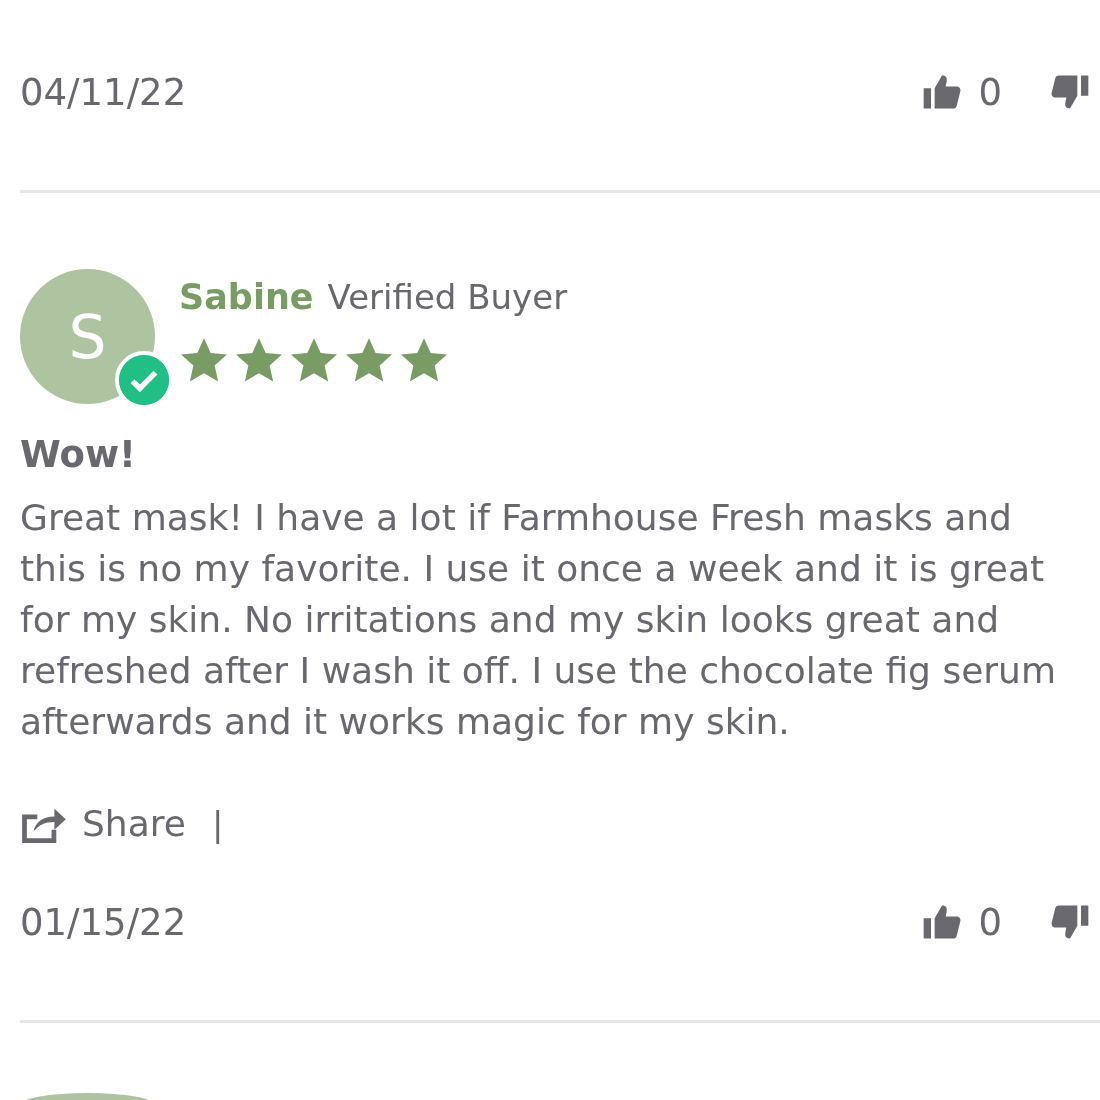 The width and height of the screenshot is (1100, 1100). Describe the element at coordinates (103, 92) in the screenshot. I see `review-date: 04/11/22` at that location.